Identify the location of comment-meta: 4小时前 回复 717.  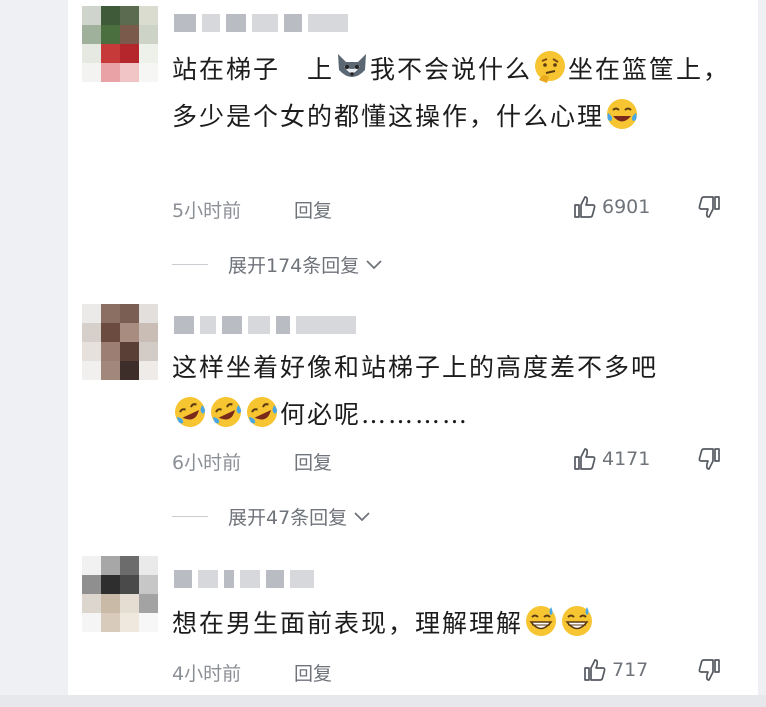
(452, 672).